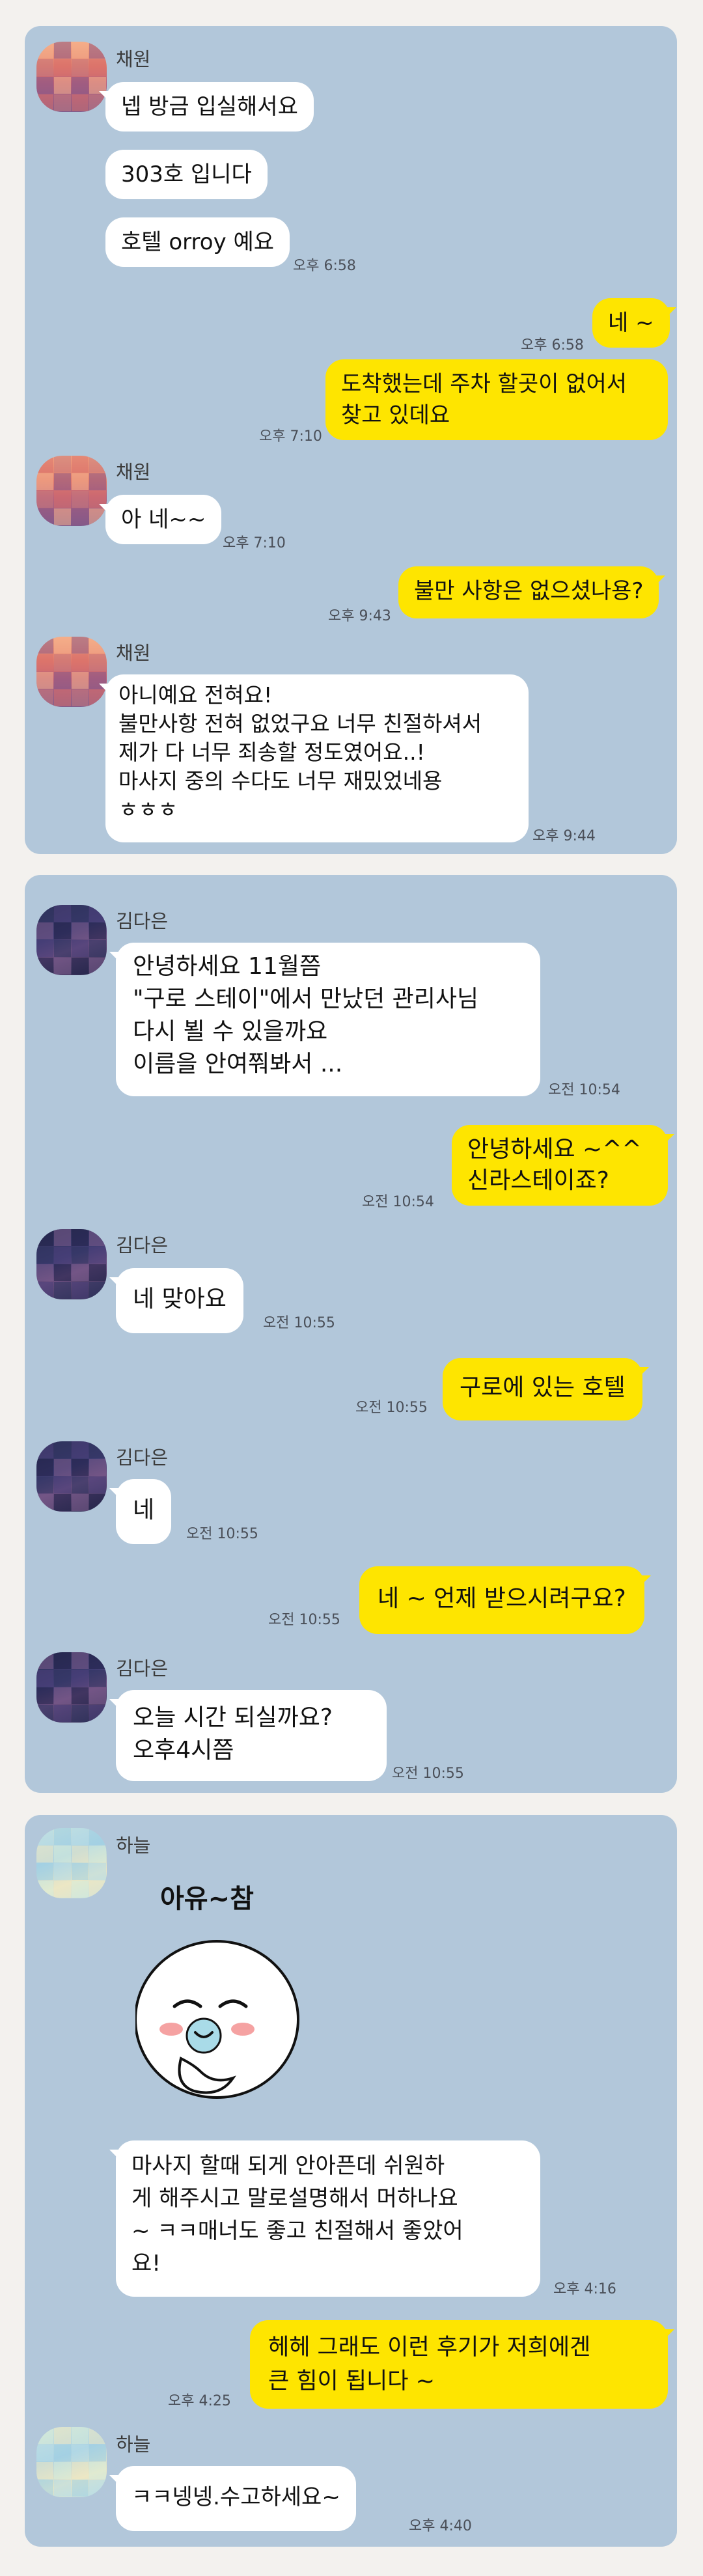  Describe the element at coordinates (496, 399) in the screenshot. I see `message-bubble-me: 도착했는데 주차 할곳이 없어서 찾고 있데요` at that location.